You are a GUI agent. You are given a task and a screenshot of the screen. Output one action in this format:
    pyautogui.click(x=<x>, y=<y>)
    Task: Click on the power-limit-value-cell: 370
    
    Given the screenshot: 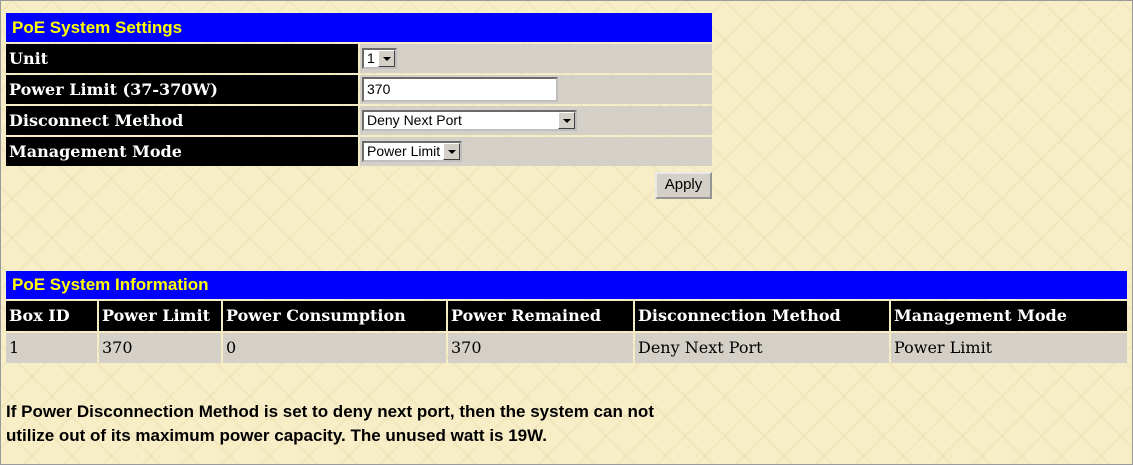 What is the action you would take?
    pyautogui.click(x=536, y=89)
    